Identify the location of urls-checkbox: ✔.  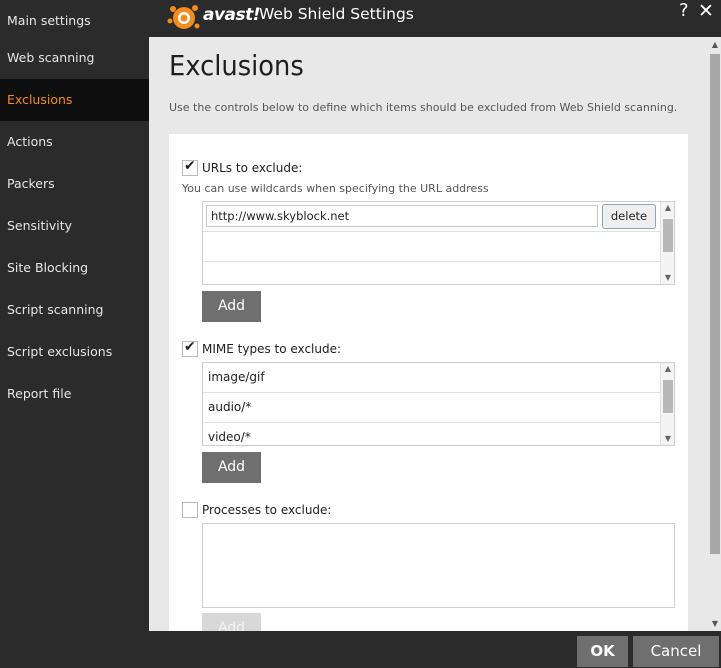
(190, 167).